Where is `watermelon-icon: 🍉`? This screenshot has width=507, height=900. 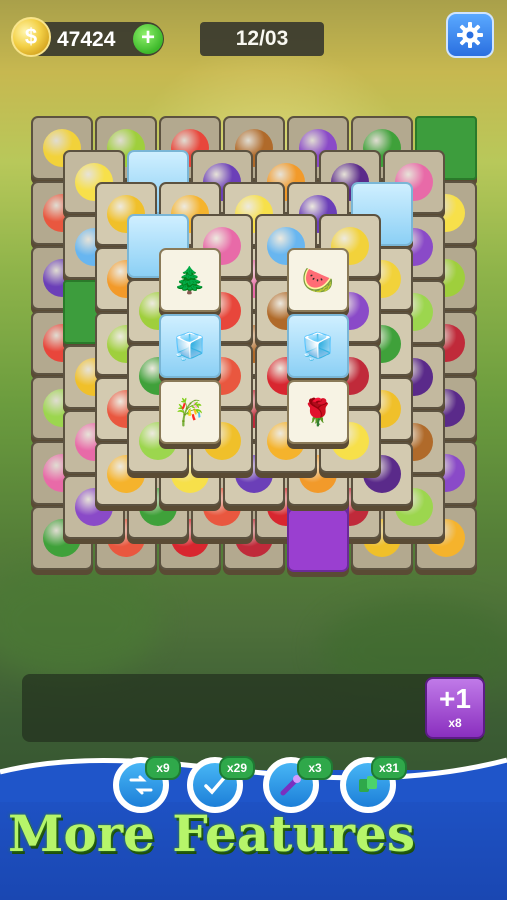 watermelon-icon: 🍉 is located at coordinates (318, 280).